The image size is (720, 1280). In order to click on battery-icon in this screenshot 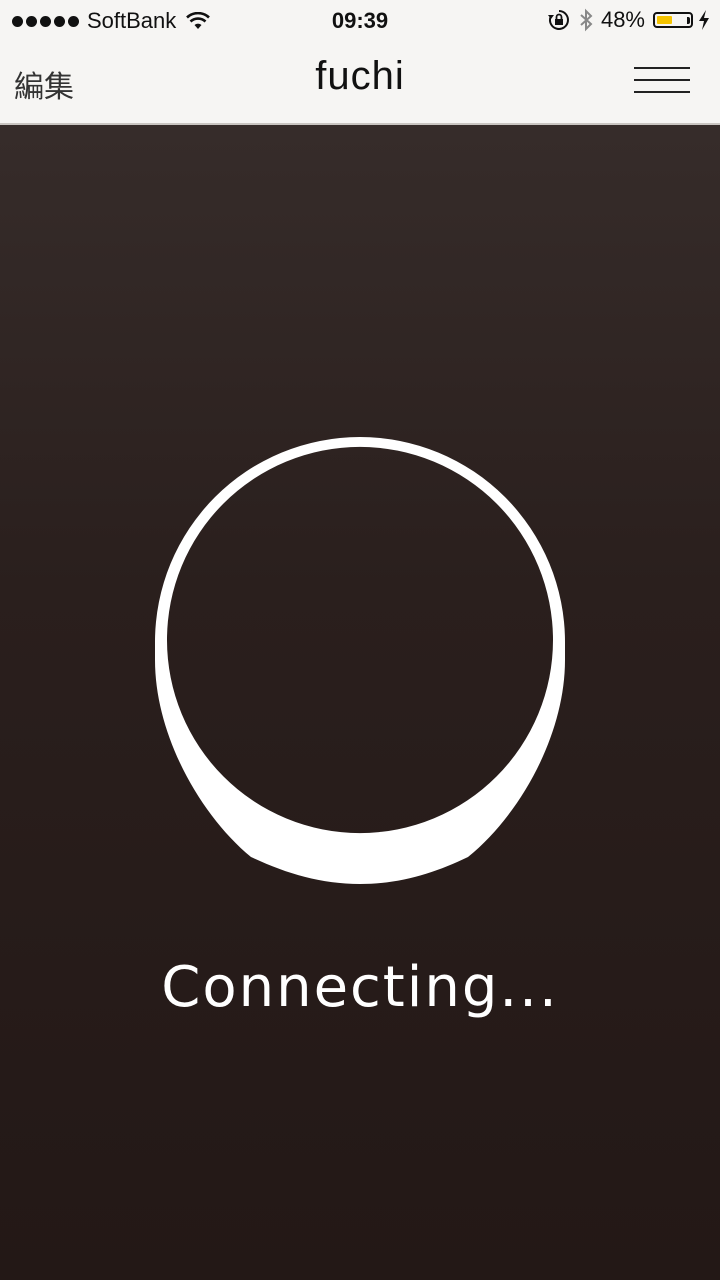, I will do `click(673, 20)`.